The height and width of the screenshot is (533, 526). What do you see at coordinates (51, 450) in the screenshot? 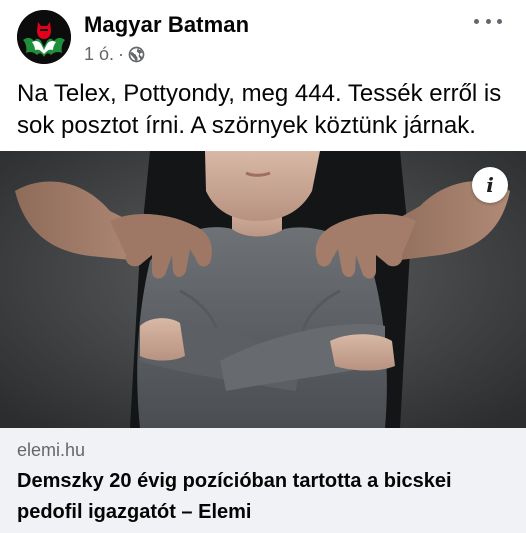
I see `link-domain: elemi.hu` at bounding box center [51, 450].